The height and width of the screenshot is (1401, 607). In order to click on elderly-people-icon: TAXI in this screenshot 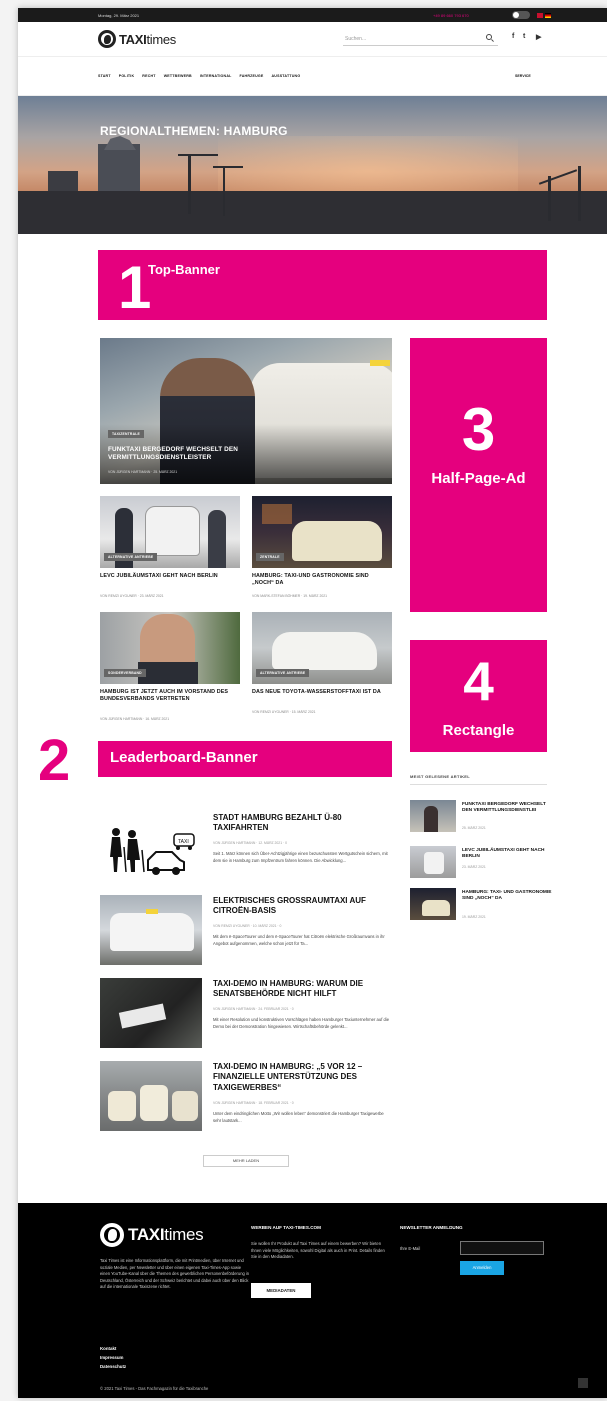, I will do `click(152, 851)`.